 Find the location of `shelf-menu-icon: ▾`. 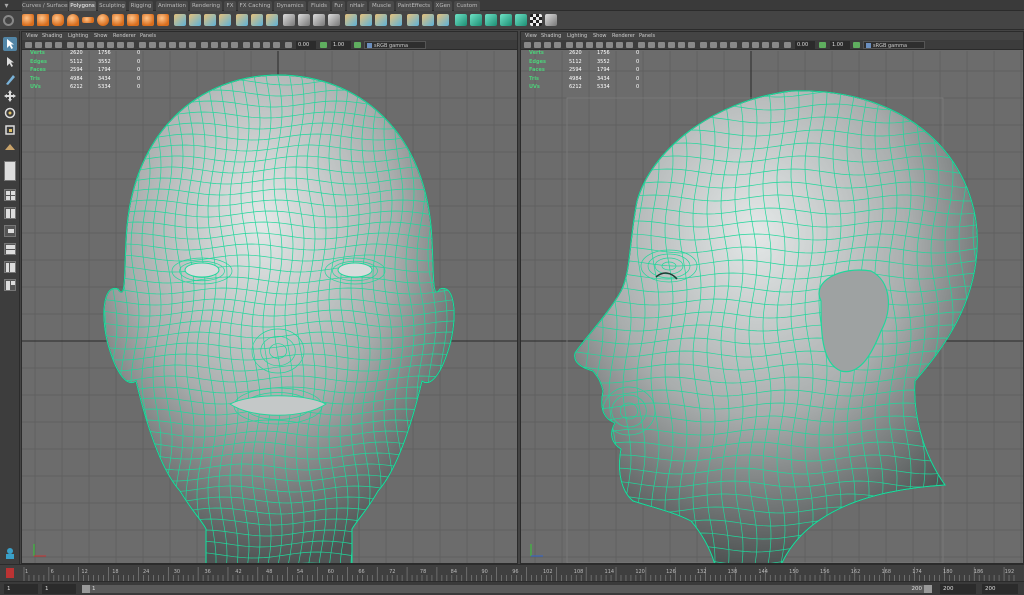

shelf-menu-icon: ▾ is located at coordinates (6, 5).